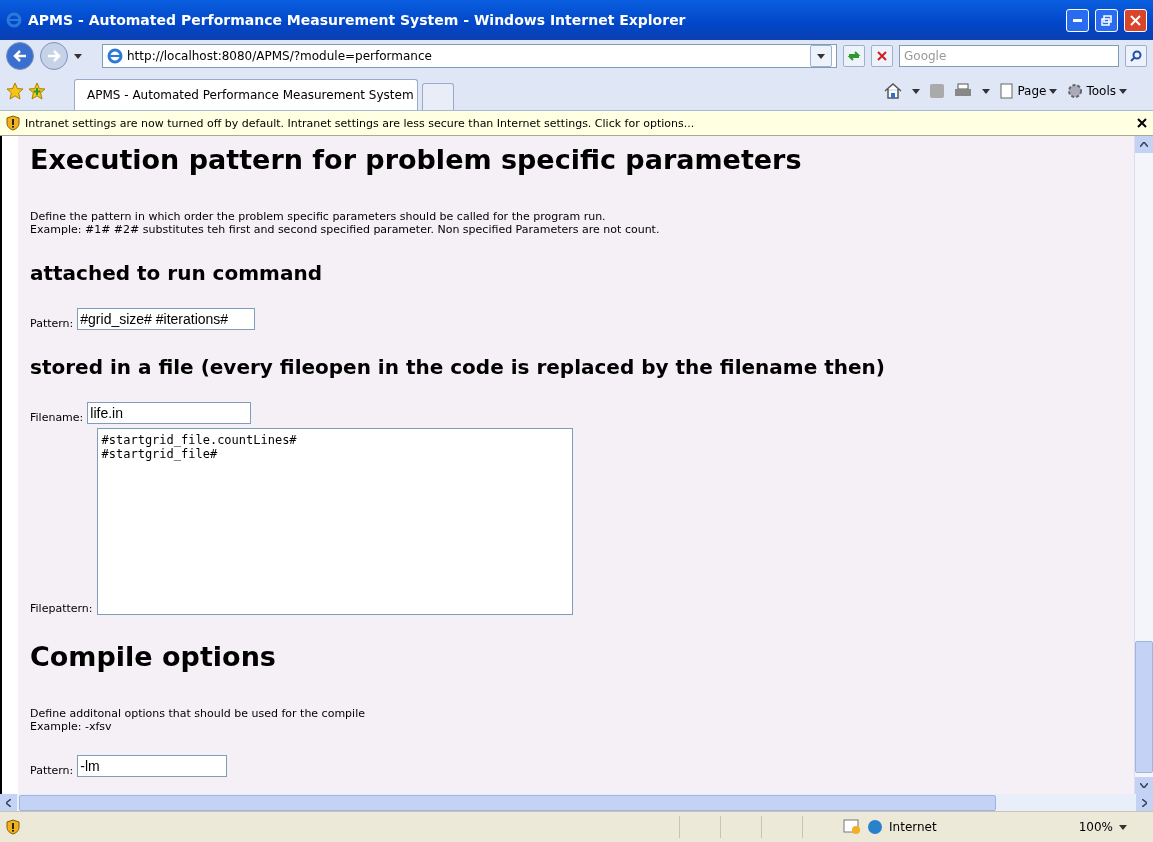 The image size is (1153, 842). Describe the element at coordinates (345, 223) in the screenshot. I see `description-text: Define the pattern in which order the problem specific parameters should be called for the program run. Example: #1# #2# substitutes teh first and second specified parameter. Non specified Parameters are not count.` at that location.